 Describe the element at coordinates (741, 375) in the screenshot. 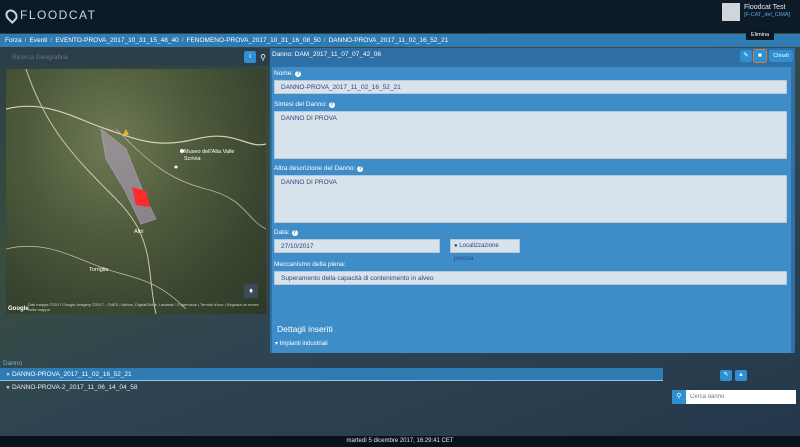

I see `upload-button: ▲` at that location.